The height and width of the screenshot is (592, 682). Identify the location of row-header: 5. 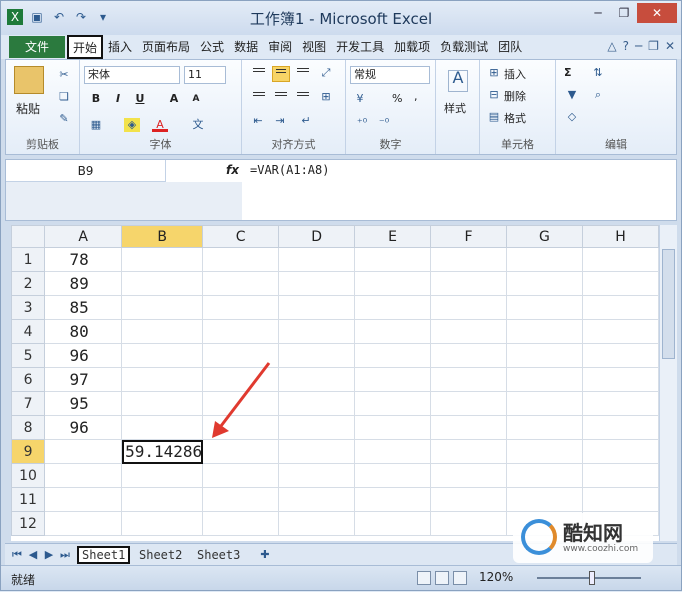
(28, 355).